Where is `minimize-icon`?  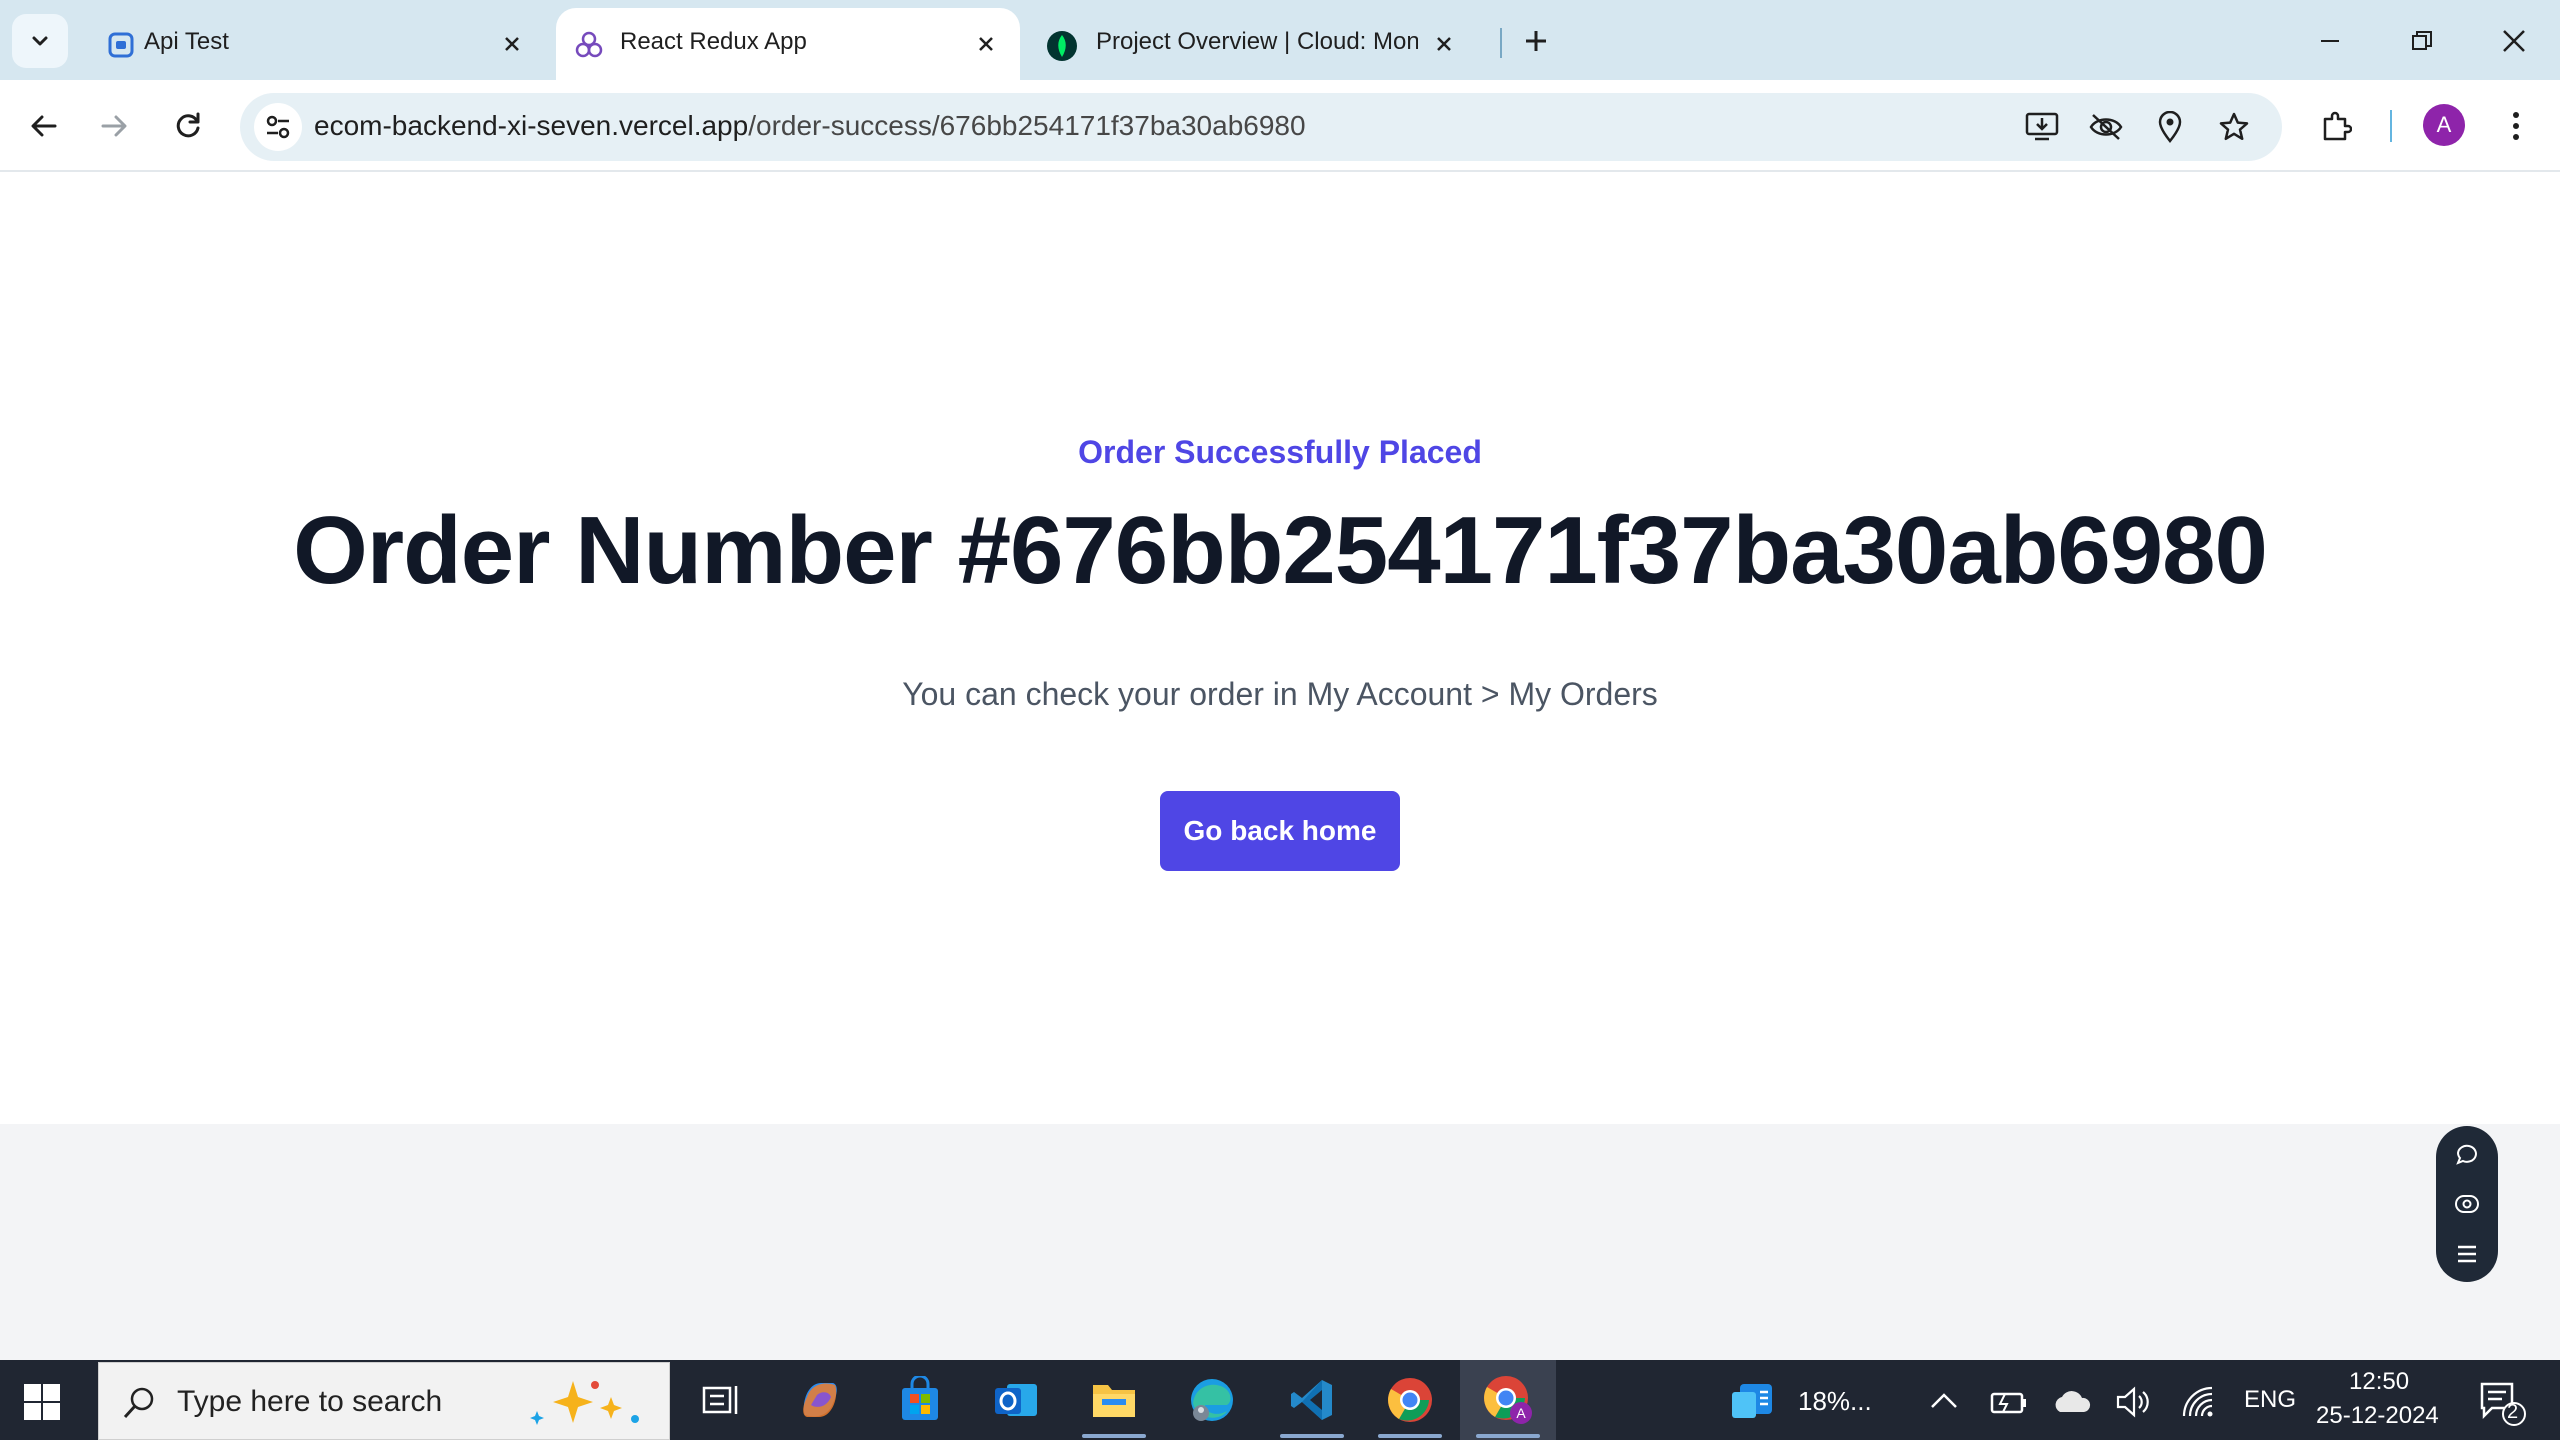
minimize-icon is located at coordinates (2330, 41).